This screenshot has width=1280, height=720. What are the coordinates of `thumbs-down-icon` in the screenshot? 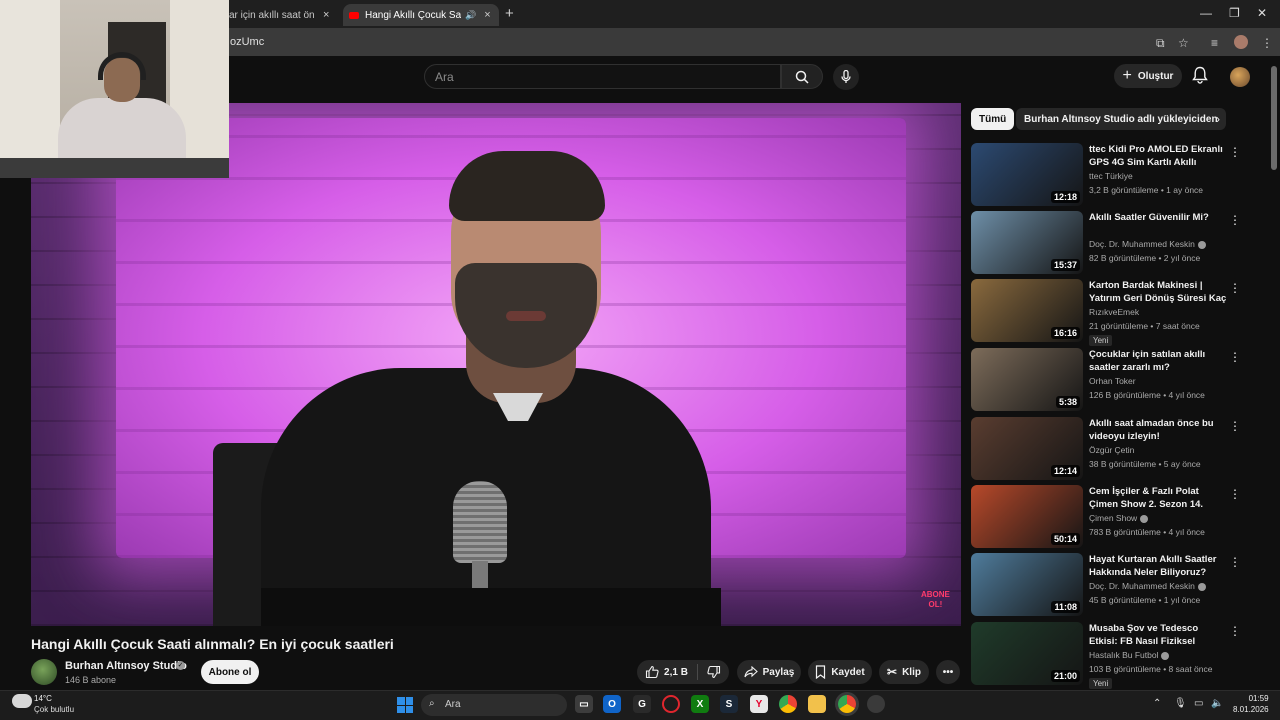 It's located at (714, 672).